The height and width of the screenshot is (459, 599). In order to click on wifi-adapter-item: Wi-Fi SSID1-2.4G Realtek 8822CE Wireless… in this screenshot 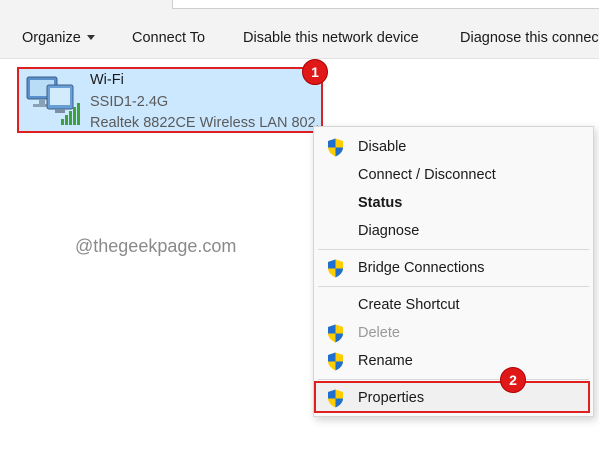, I will do `click(170, 100)`.